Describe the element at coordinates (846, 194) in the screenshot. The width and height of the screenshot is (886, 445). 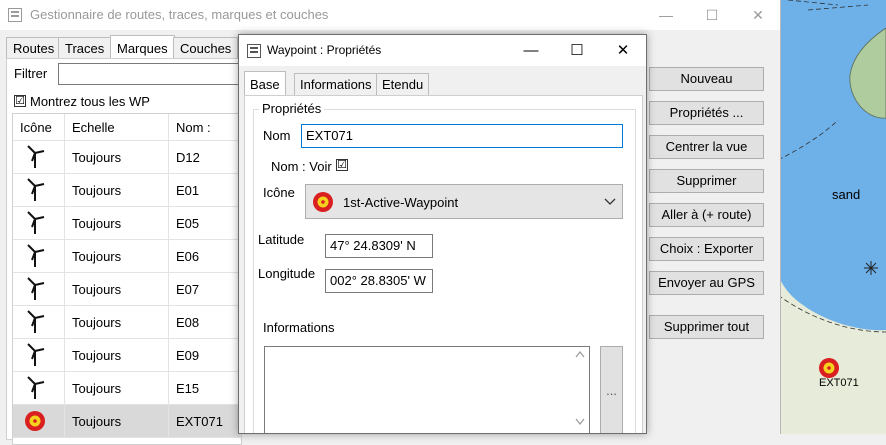
I see `sand-label: sand` at that location.